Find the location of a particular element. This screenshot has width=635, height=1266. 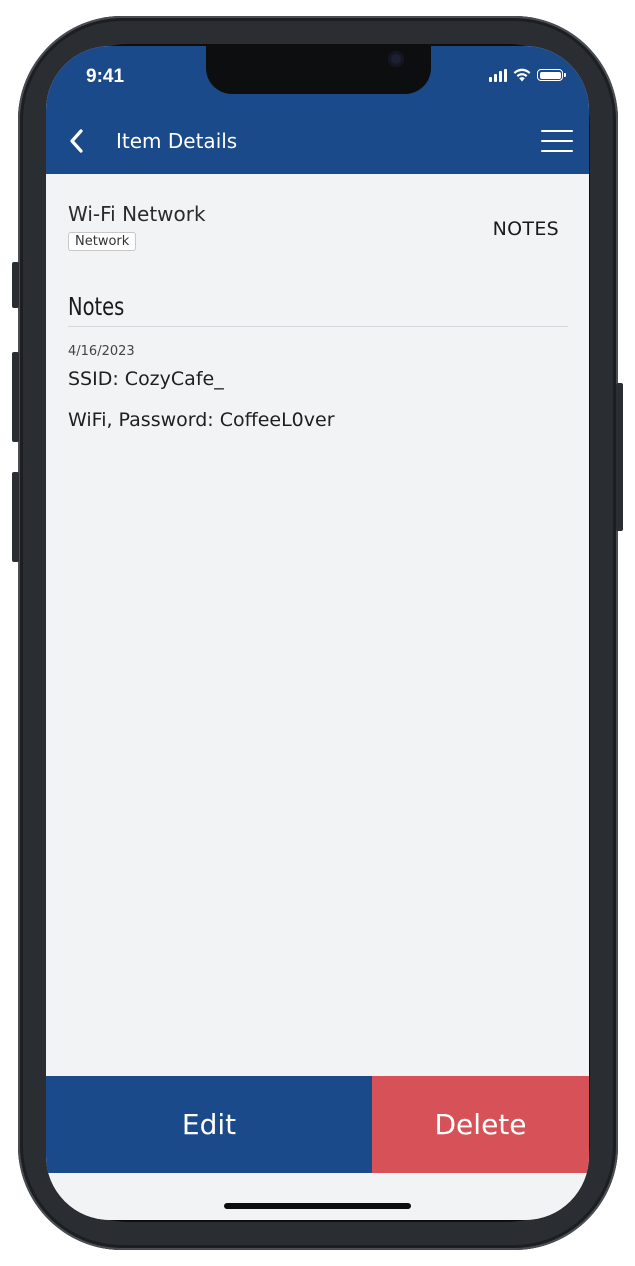

page-title: Item Details is located at coordinates (177, 141).